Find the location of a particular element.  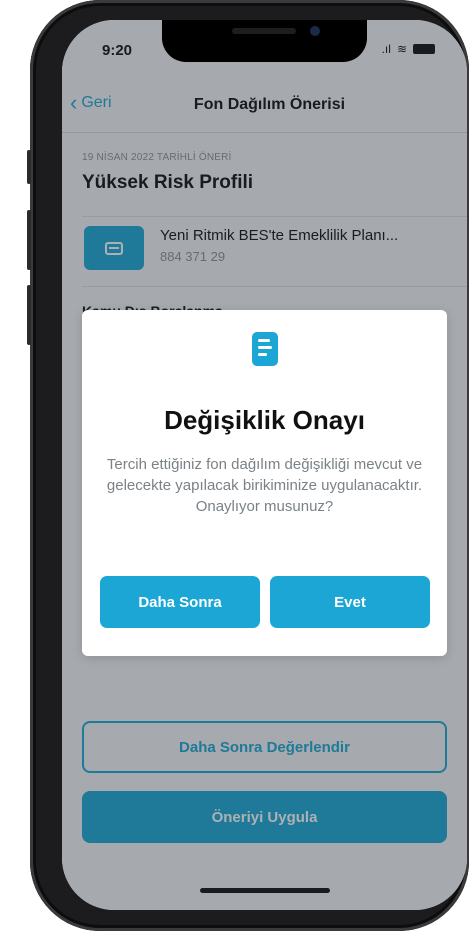

mute-switch is located at coordinates (29, 167).